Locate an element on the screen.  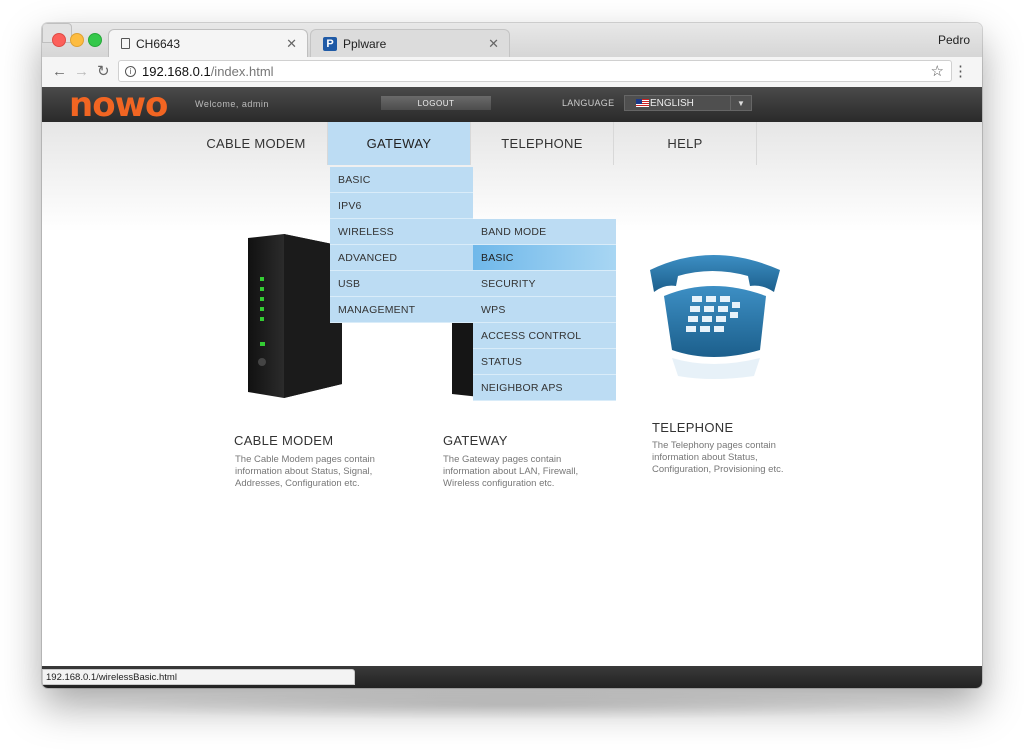
menu-help: HELP is located at coordinates (685, 143).